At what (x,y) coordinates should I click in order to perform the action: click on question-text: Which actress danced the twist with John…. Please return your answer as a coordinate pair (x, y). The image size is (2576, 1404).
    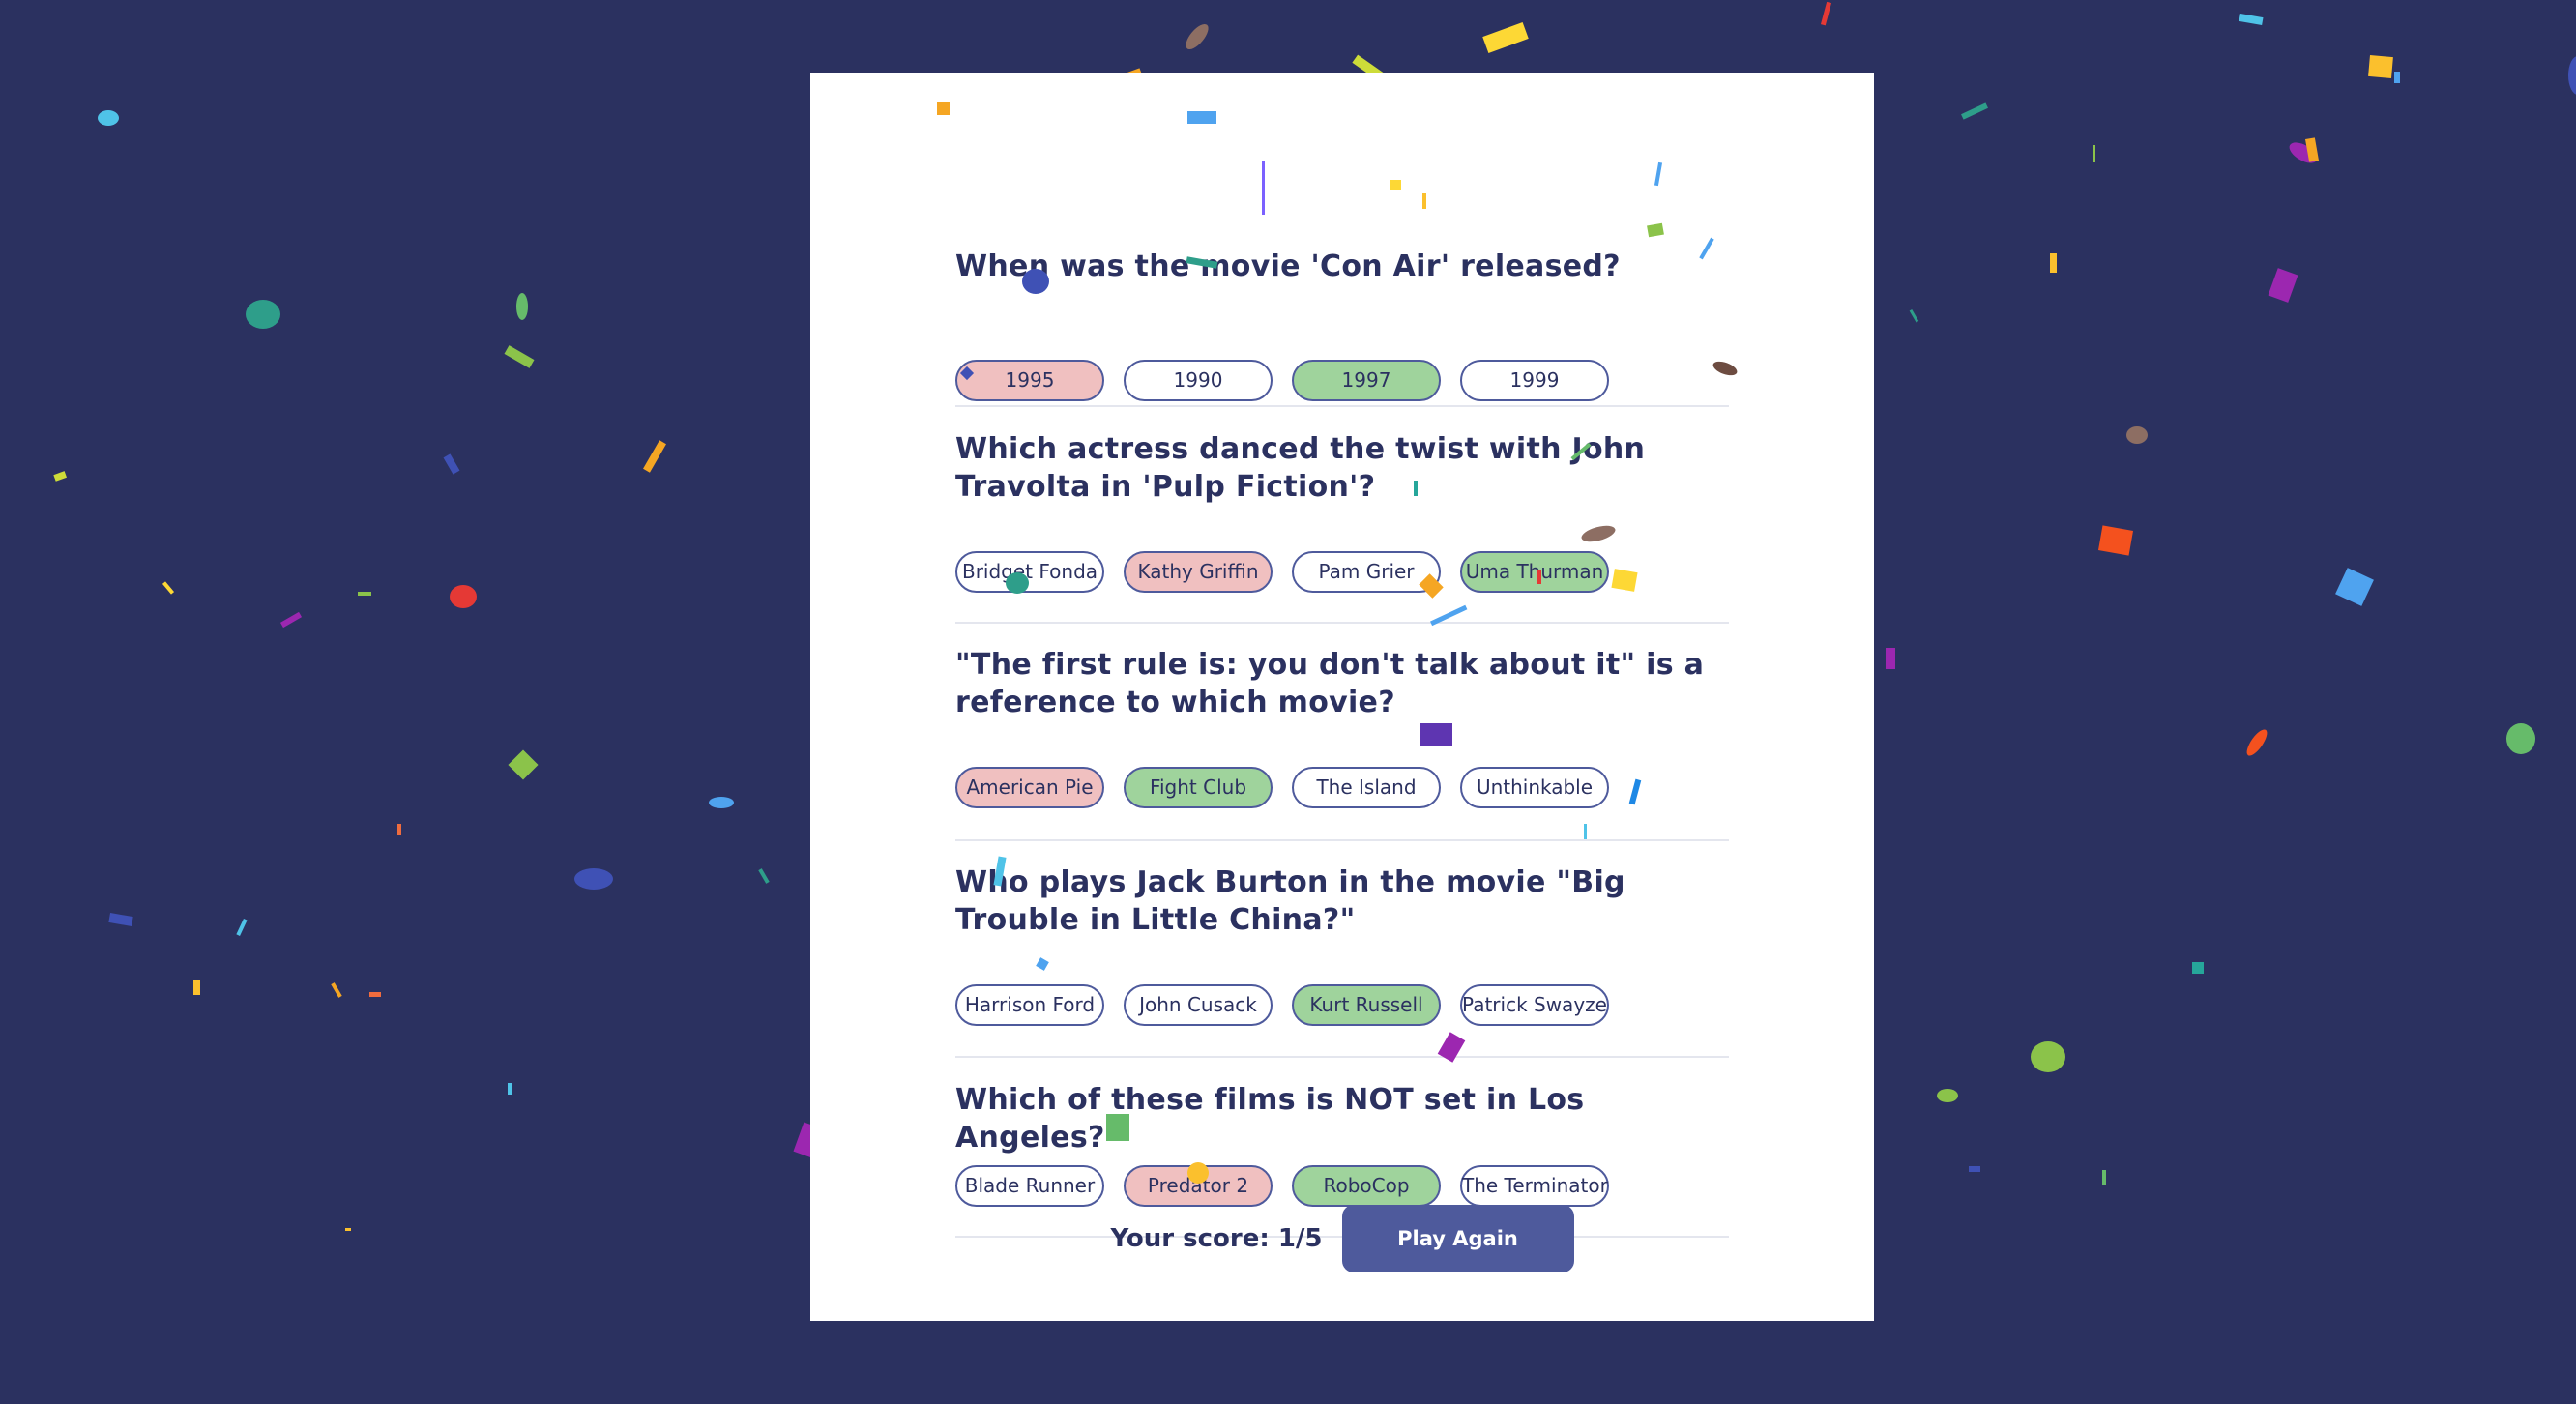
    Looking at the image, I should click on (1300, 468).